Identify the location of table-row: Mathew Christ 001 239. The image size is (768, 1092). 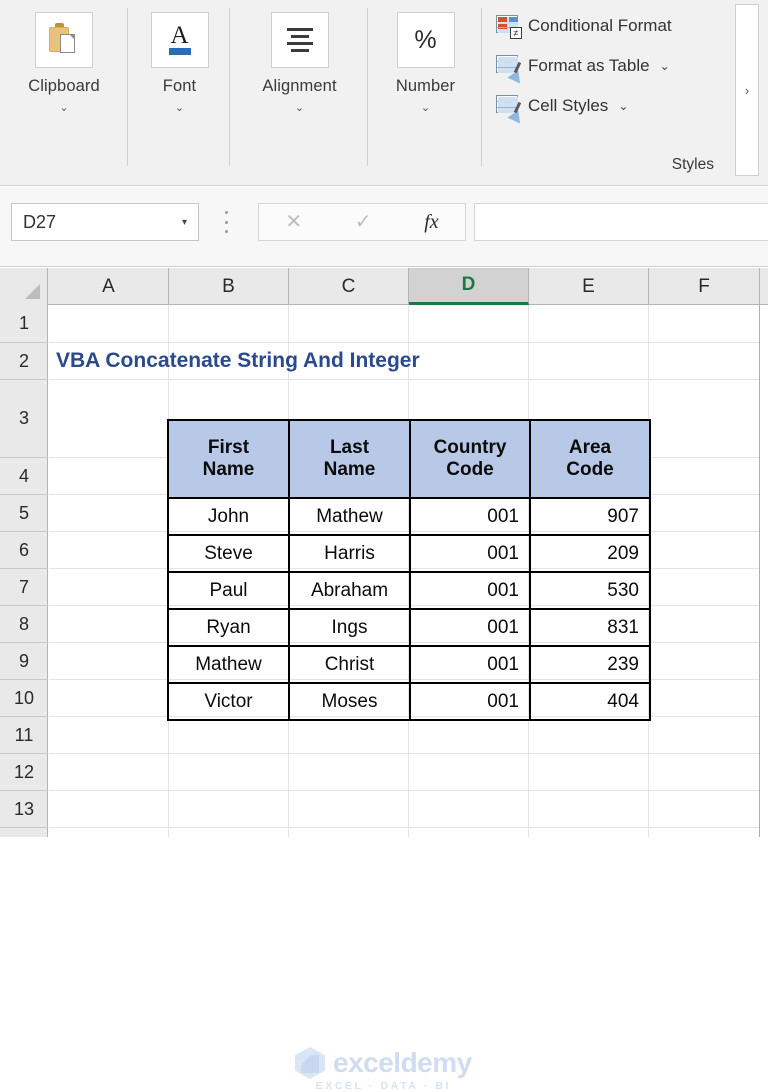
(409, 664).